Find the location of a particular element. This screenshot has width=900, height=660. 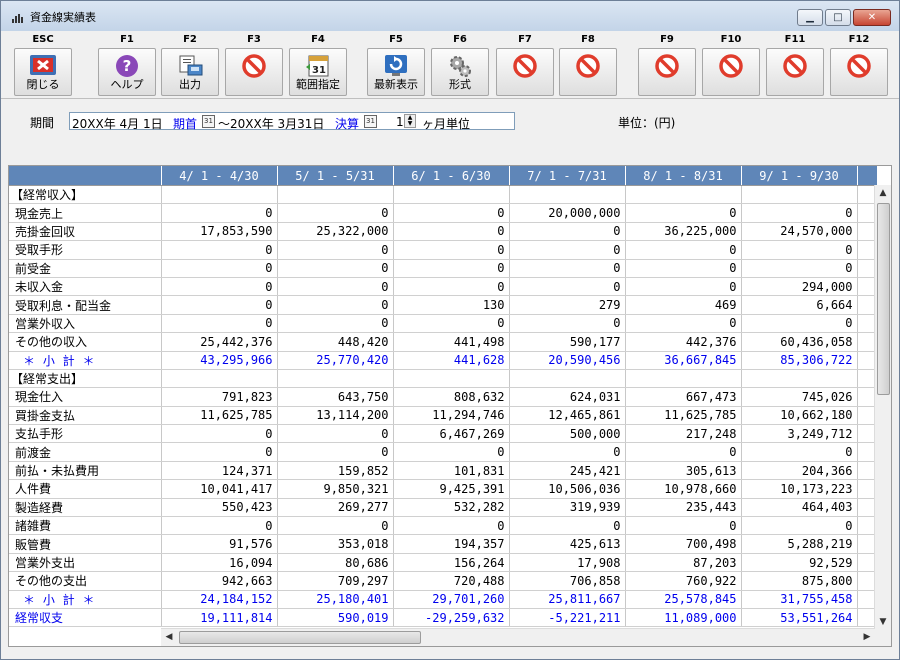

grid-cell: 204,366 is located at coordinates (799, 471).